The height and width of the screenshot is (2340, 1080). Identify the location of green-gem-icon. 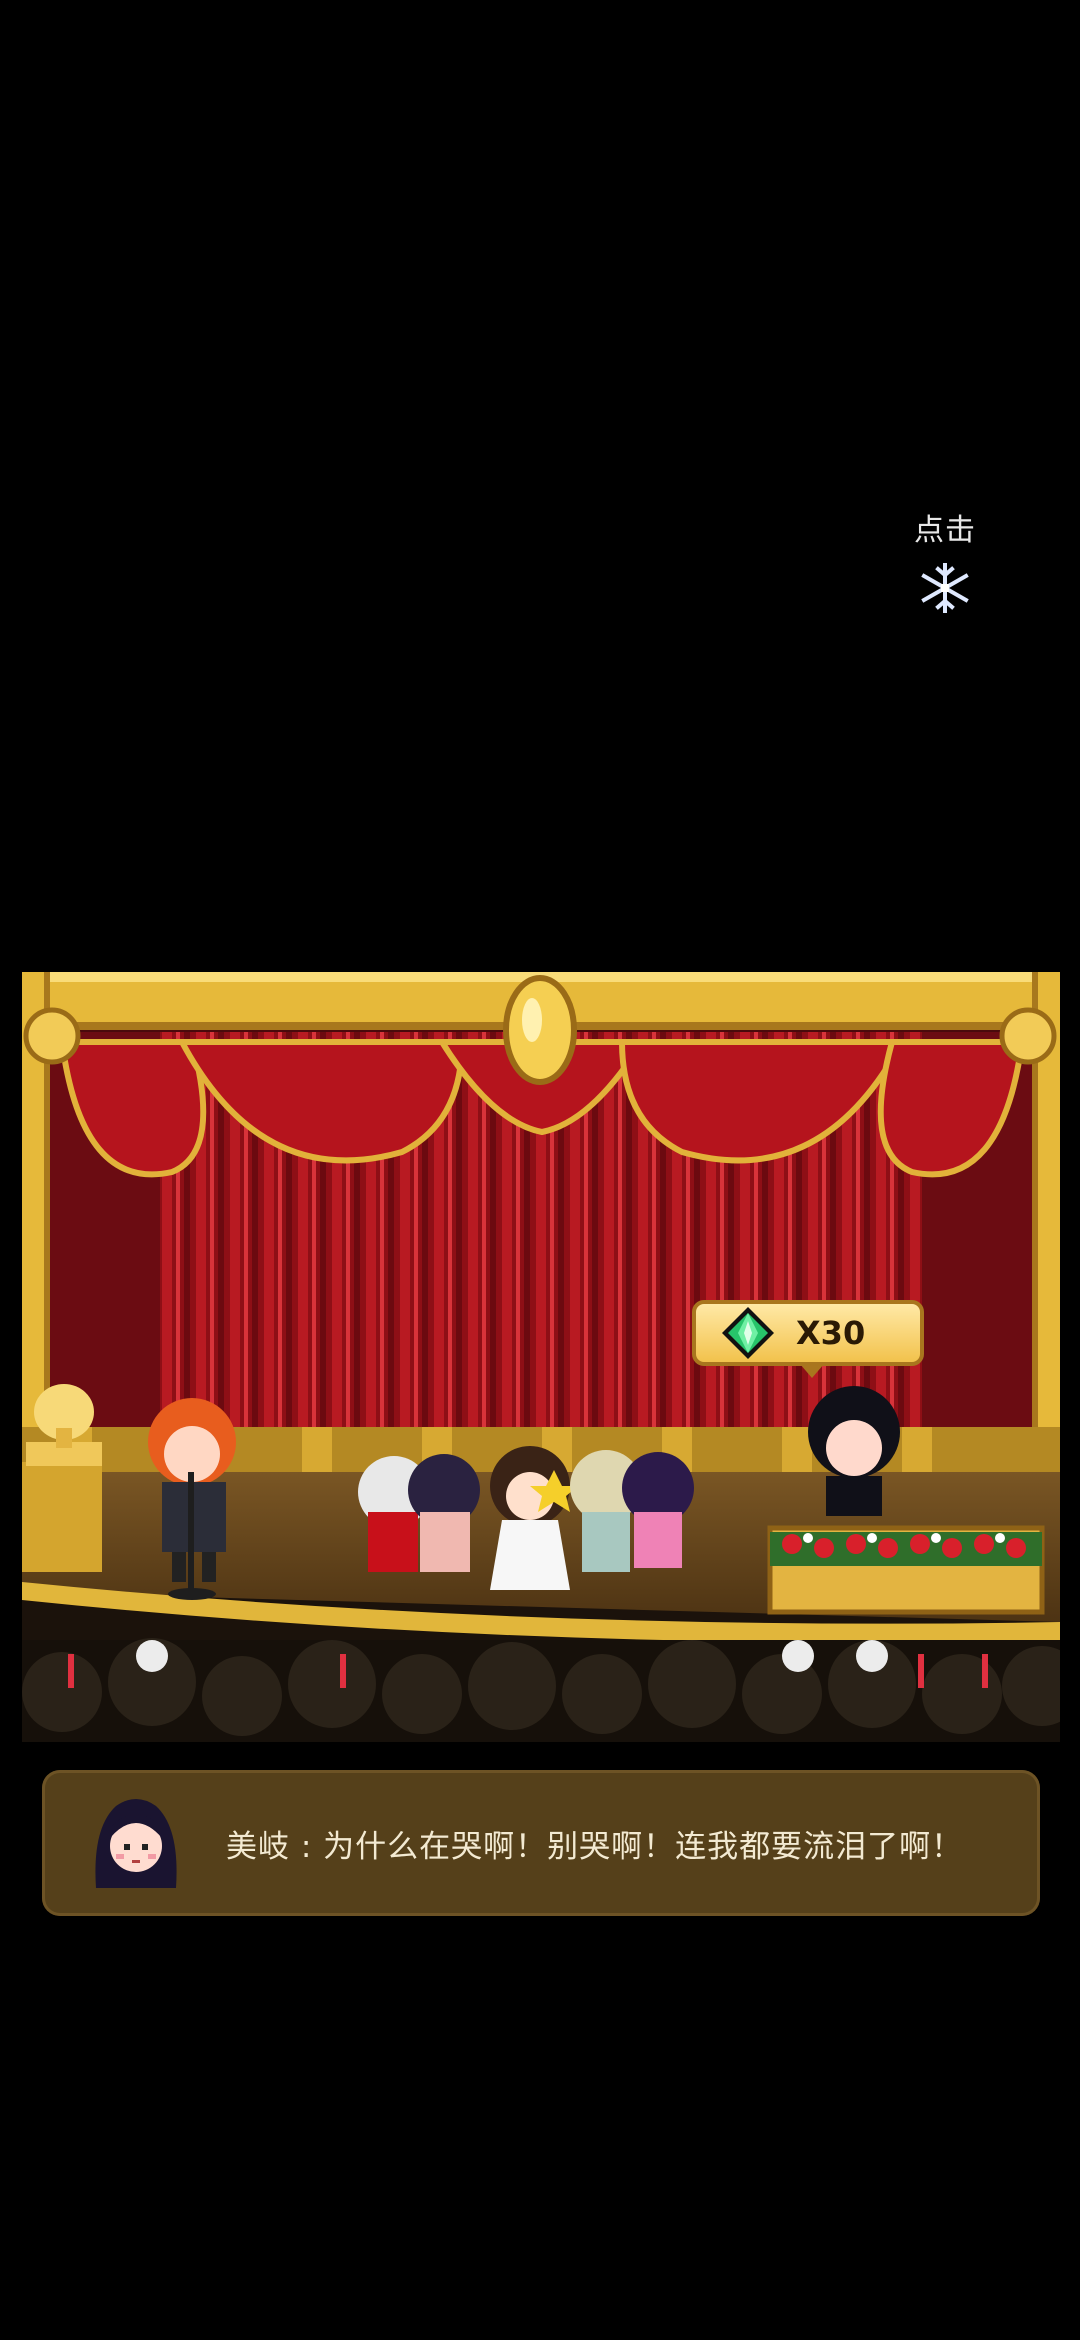
(748, 1333).